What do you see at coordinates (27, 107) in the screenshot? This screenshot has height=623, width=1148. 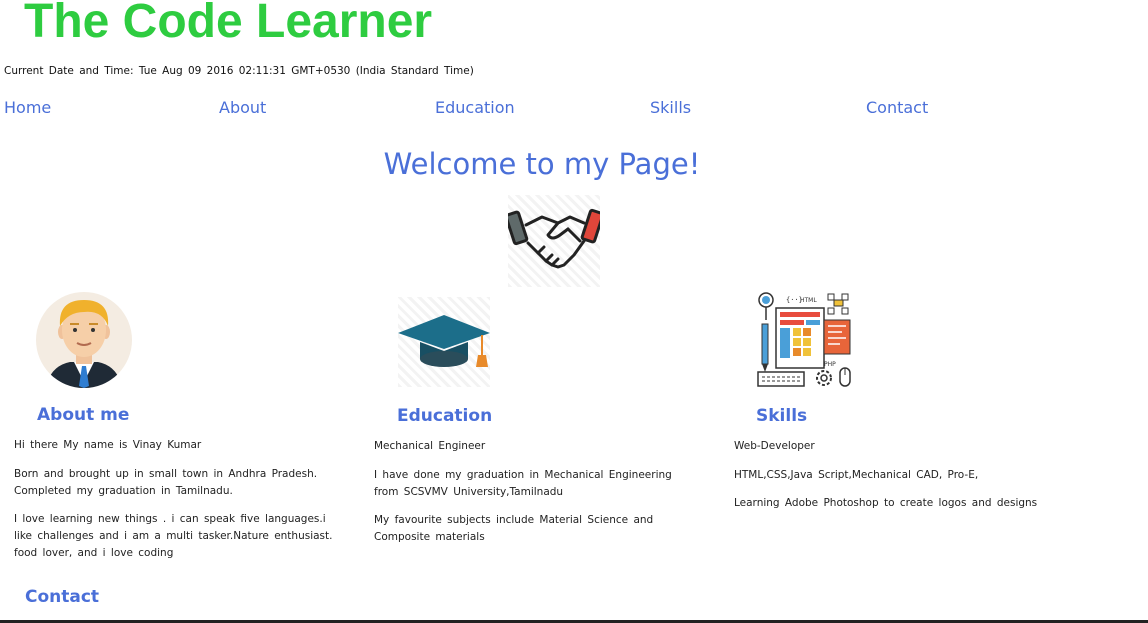 I see `nav-home: Home` at bounding box center [27, 107].